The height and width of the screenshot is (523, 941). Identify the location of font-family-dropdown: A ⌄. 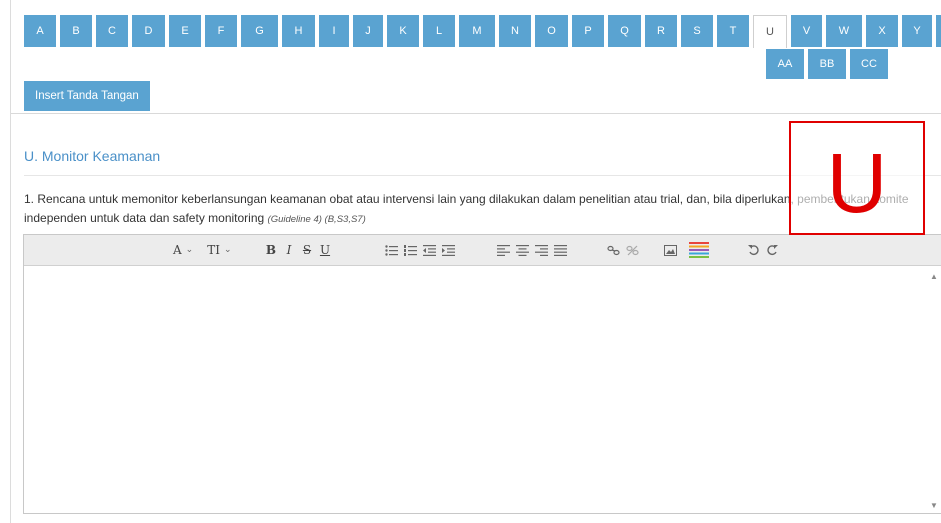
(183, 250).